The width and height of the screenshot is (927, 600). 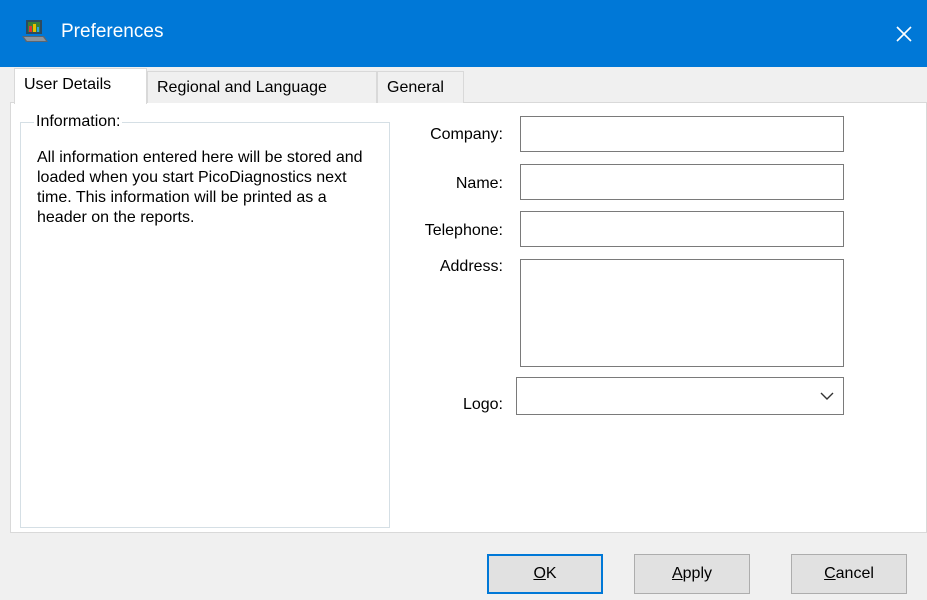 I want to click on tab-user-details: User Details, so click(x=80, y=86).